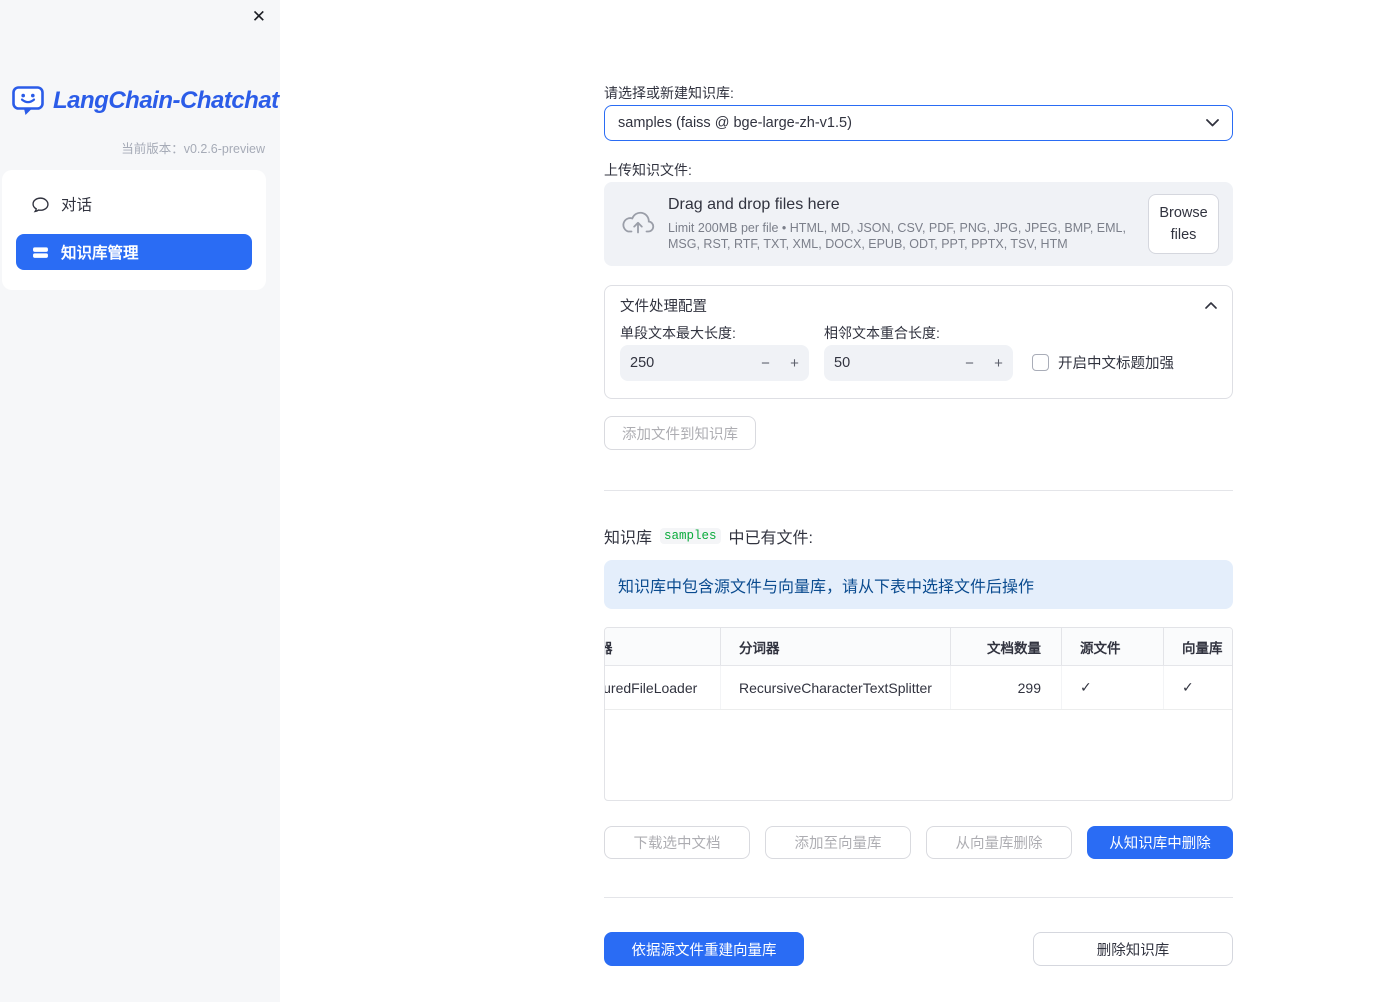 This screenshot has width=1380, height=1002. What do you see at coordinates (1116, 364) in the screenshot?
I see `checkbox-label: 开启中文标题加强` at bounding box center [1116, 364].